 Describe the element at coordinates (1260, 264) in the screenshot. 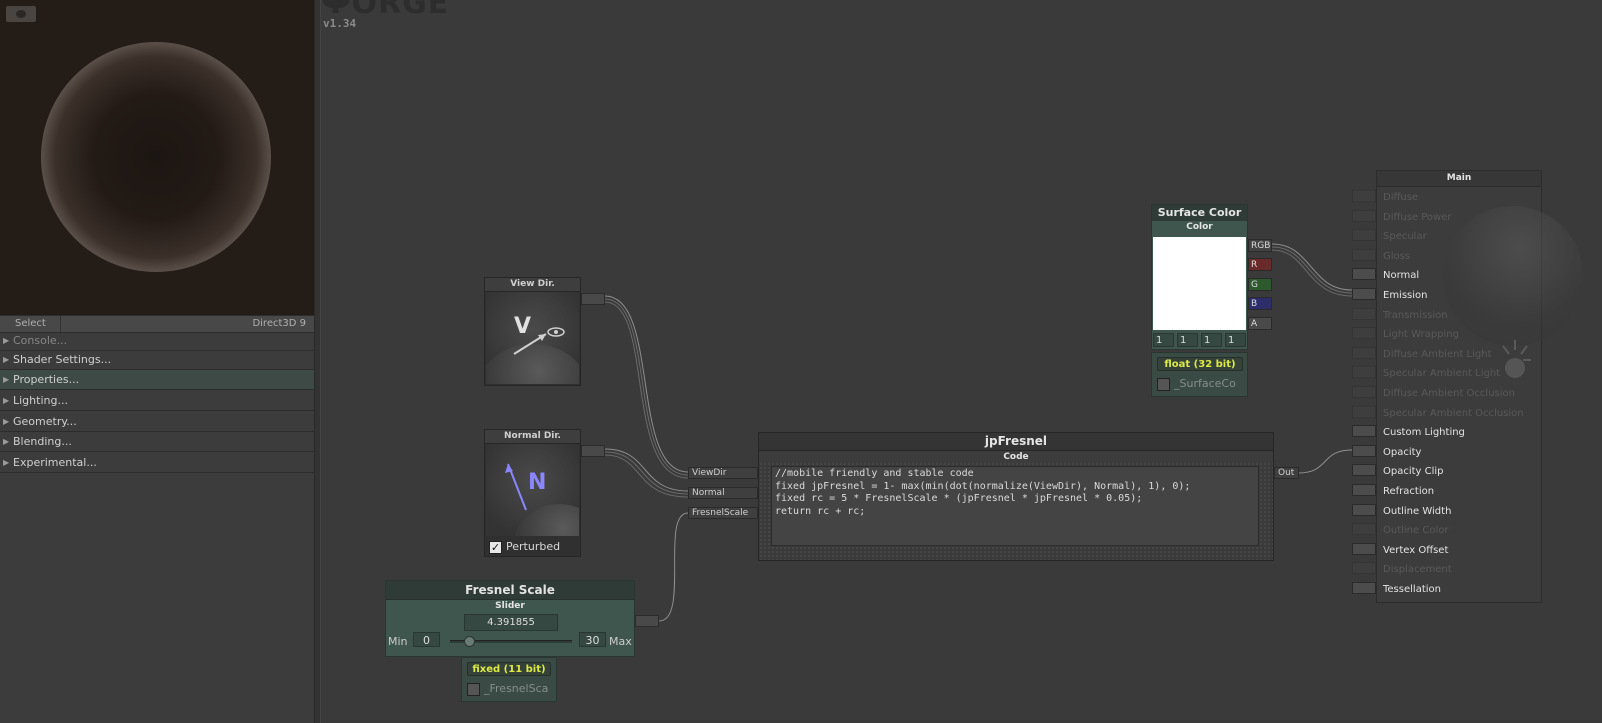

I see `output-r-port: R` at that location.